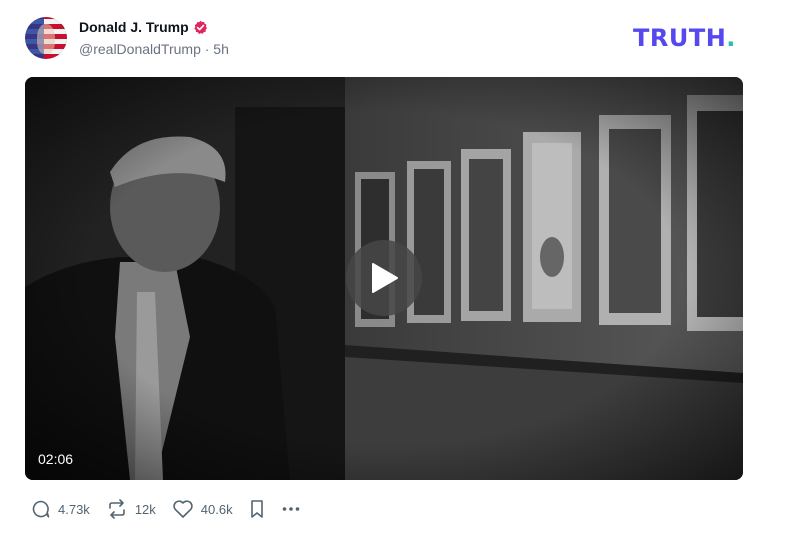 This screenshot has width=800, height=544. I want to click on verified-badge-icon, so click(200, 27).